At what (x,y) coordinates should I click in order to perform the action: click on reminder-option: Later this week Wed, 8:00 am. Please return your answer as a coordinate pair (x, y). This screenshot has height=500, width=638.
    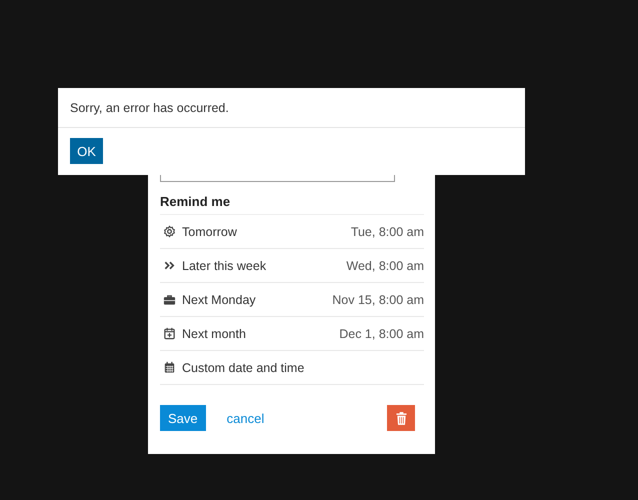
    Looking at the image, I should click on (292, 266).